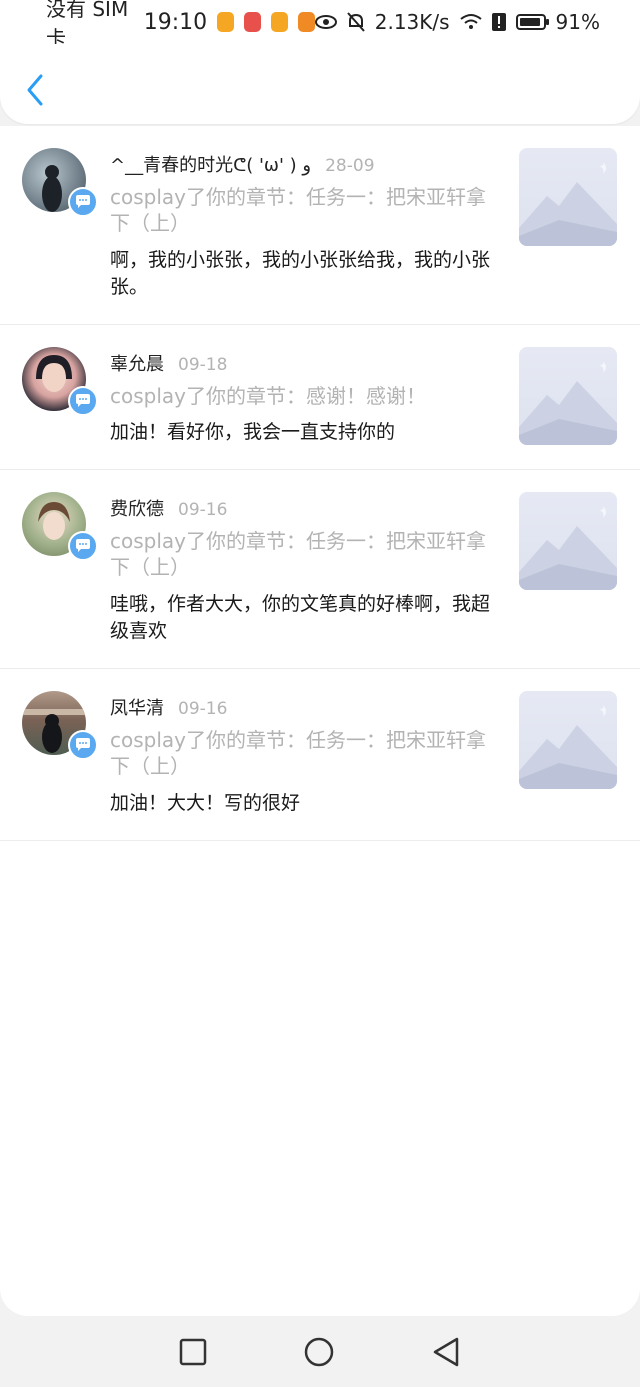 The height and width of the screenshot is (1387, 640). I want to click on comment-date: 28-09, so click(350, 166).